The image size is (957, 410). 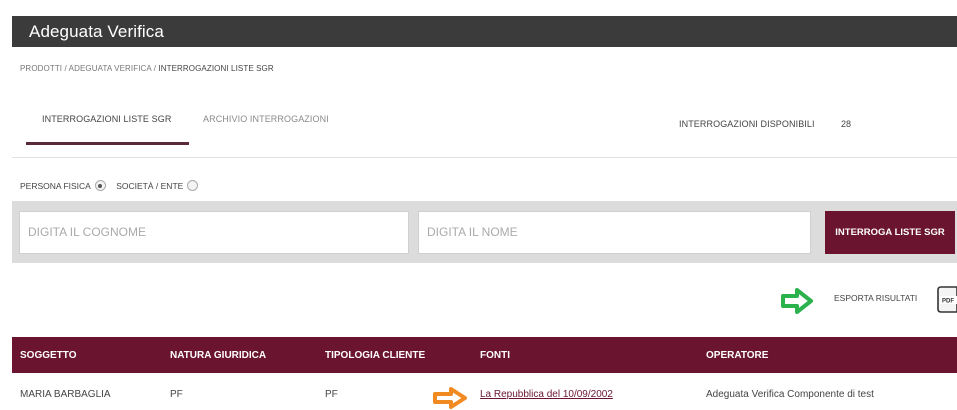 I want to click on cell-natura-giuridica: PF, so click(x=176, y=394).